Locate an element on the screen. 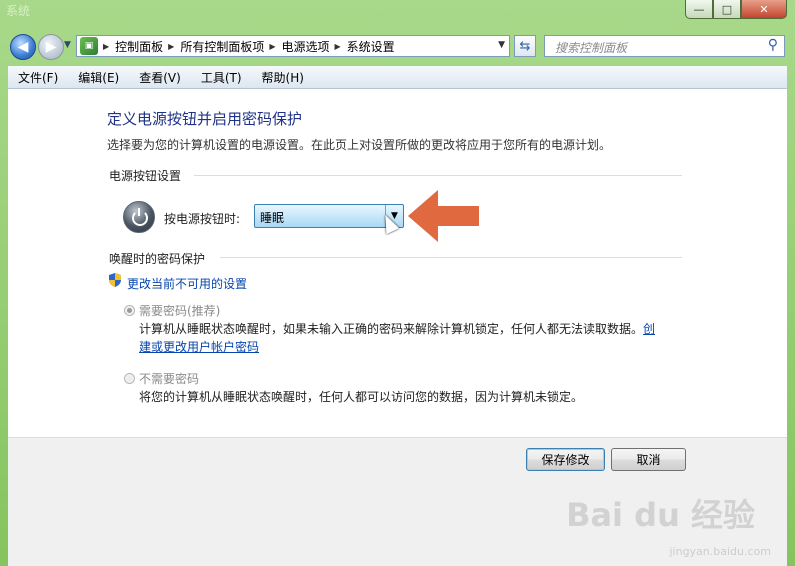 Image resolution: width=795 pixels, height=566 pixels. uac-shield-icon is located at coordinates (115, 280).